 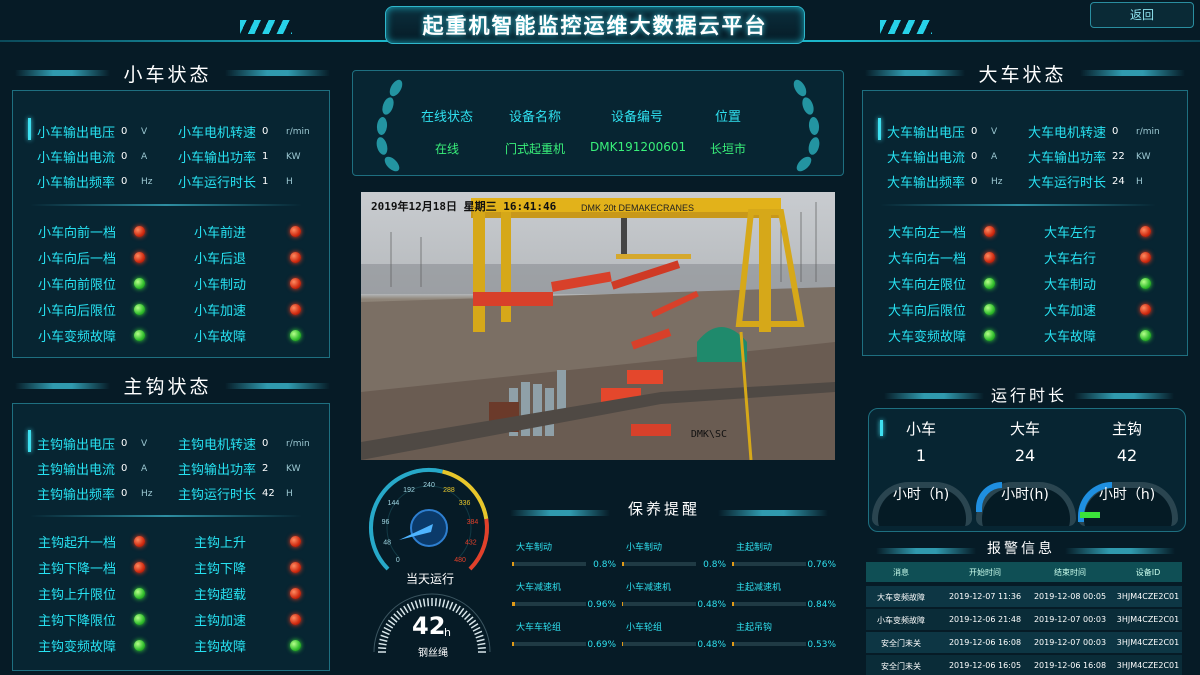 I want to click on maintenance-line-right, so click(x=773, y=513).